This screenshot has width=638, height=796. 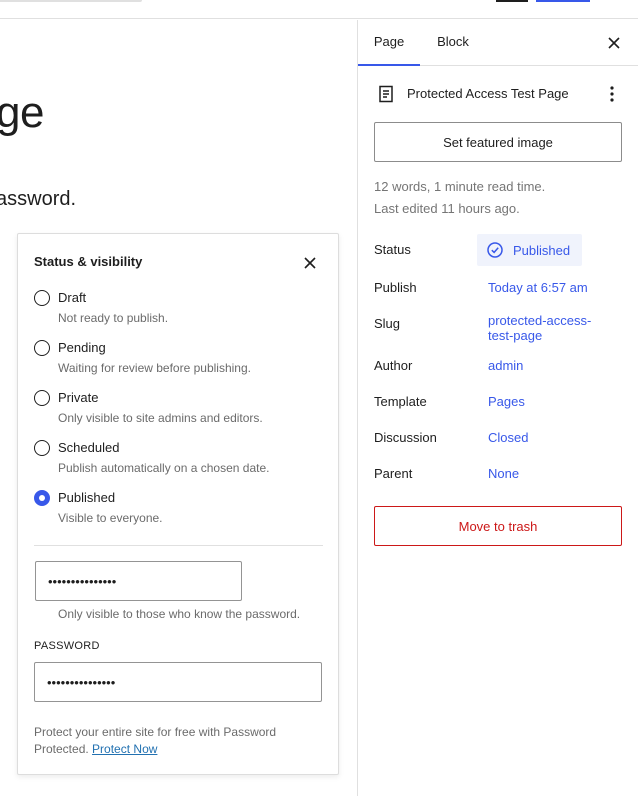 What do you see at coordinates (164, 468) in the screenshot?
I see `status-option-help: Publish automatically on a chosen date.` at bounding box center [164, 468].